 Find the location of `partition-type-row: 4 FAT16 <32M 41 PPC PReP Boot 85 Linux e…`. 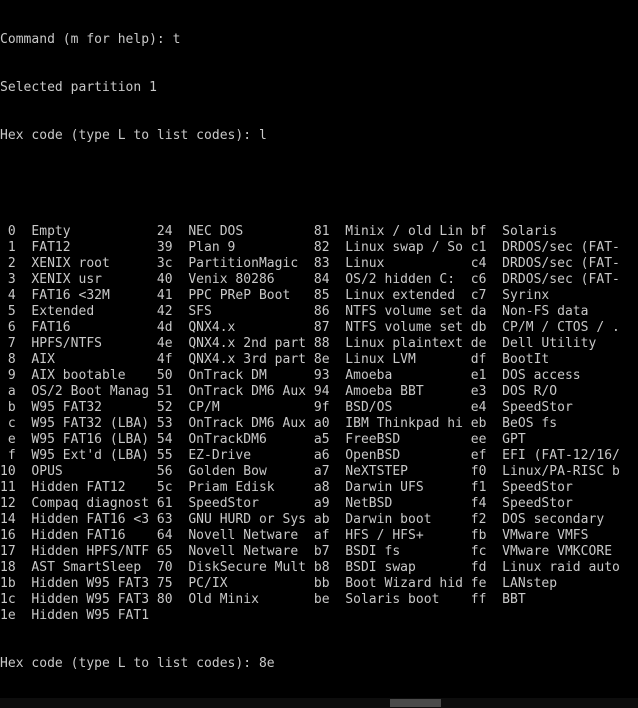

partition-type-row: 4 FAT16 <32M 41 PPC PReP Boot 85 Linux e… is located at coordinates (275, 295).